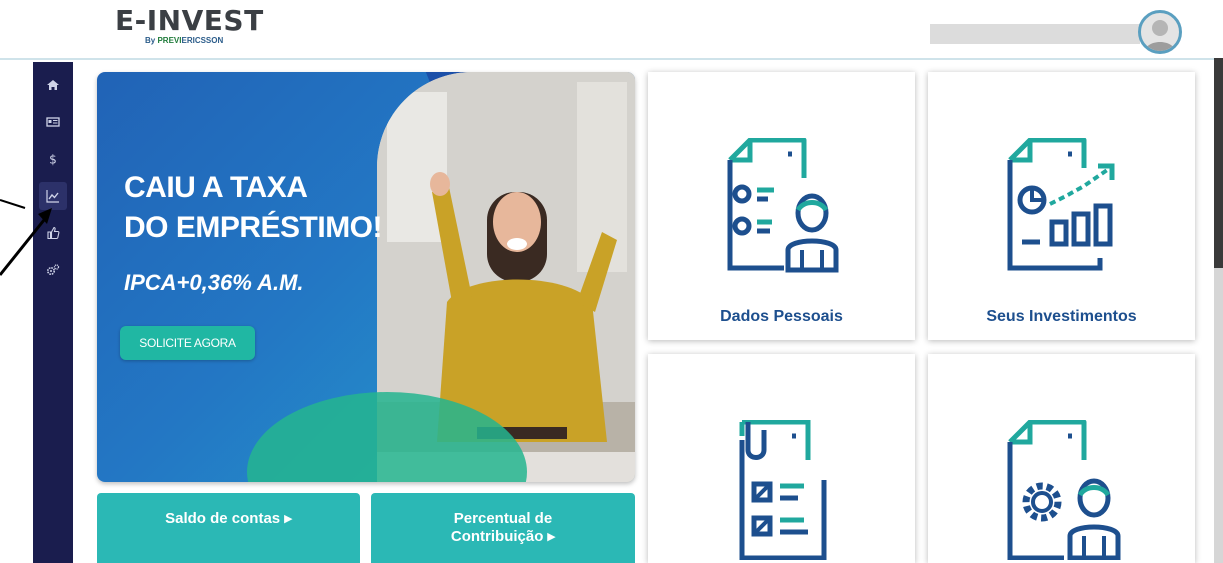 The width and height of the screenshot is (1223, 563). Describe the element at coordinates (253, 208) in the screenshot. I see `banner-title: CAIU A TAXA DO EMPRÉSTIMO!` at that location.